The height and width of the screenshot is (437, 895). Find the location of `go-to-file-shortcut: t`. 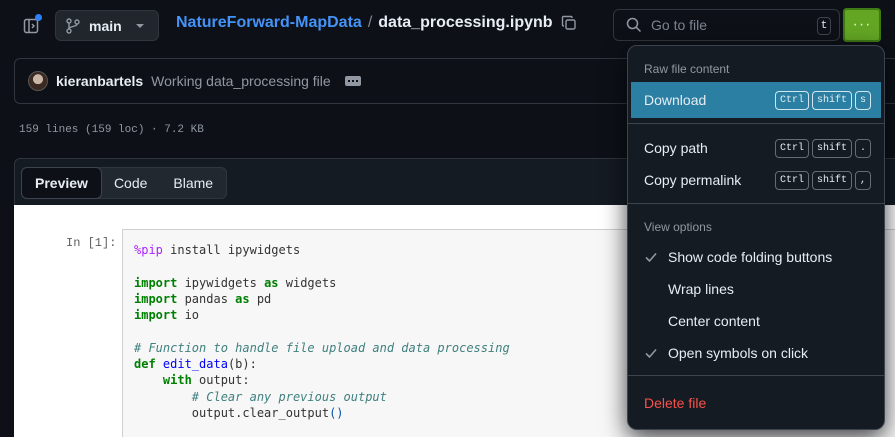

go-to-file-shortcut: t is located at coordinates (824, 26).